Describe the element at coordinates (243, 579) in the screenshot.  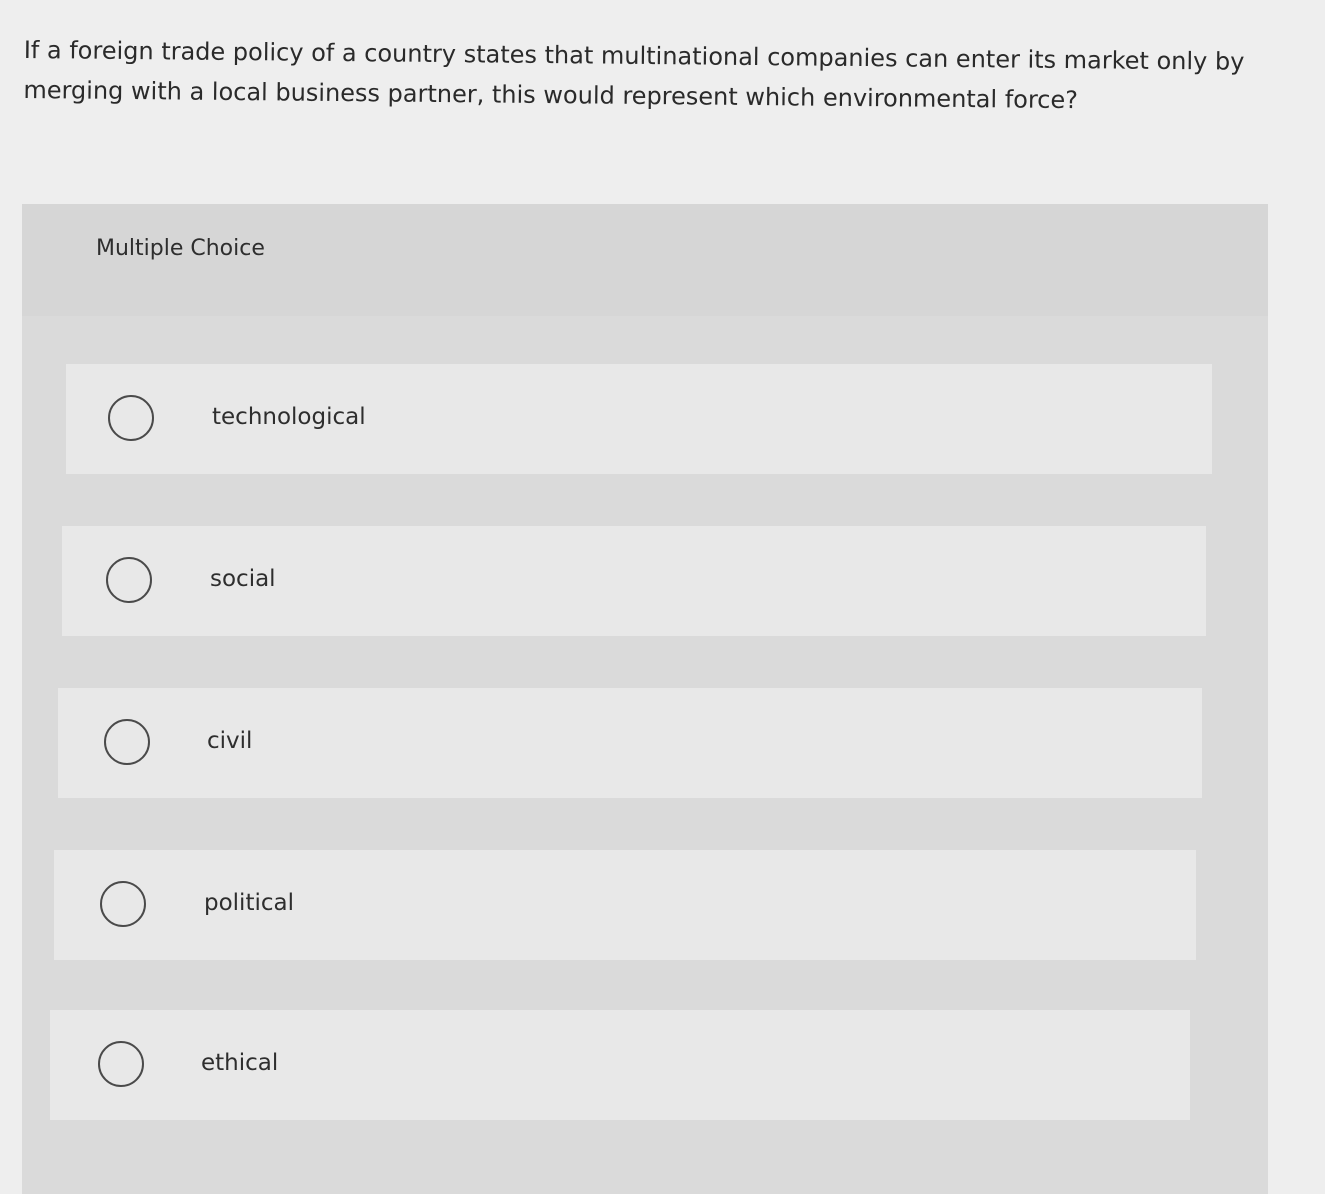
I see `option-label: social` at that location.